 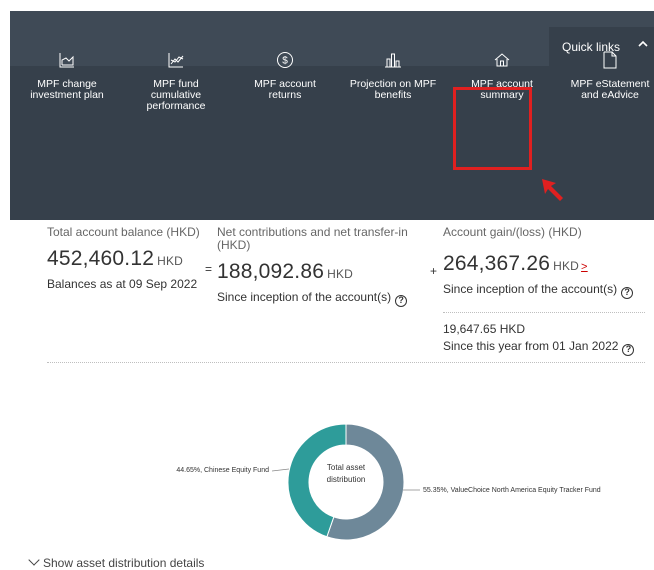 What do you see at coordinates (610, 89) in the screenshot?
I see `quick-link-label: MPF eStatement and eAdvice` at bounding box center [610, 89].